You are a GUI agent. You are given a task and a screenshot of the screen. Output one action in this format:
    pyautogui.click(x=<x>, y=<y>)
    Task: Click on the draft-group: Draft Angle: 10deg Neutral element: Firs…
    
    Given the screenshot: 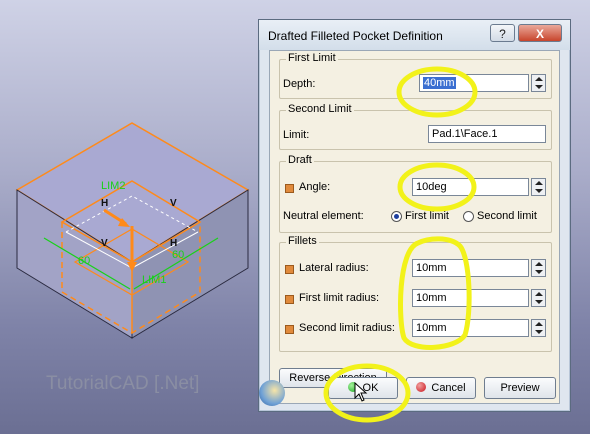 What is the action you would take?
    pyautogui.click(x=415, y=193)
    